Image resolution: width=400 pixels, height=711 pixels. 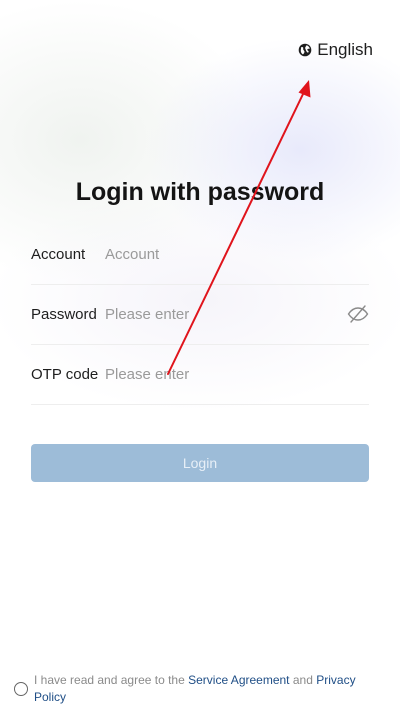 What do you see at coordinates (237, 314) in the screenshot?
I see `password-input` at bounding box center [237, 314].